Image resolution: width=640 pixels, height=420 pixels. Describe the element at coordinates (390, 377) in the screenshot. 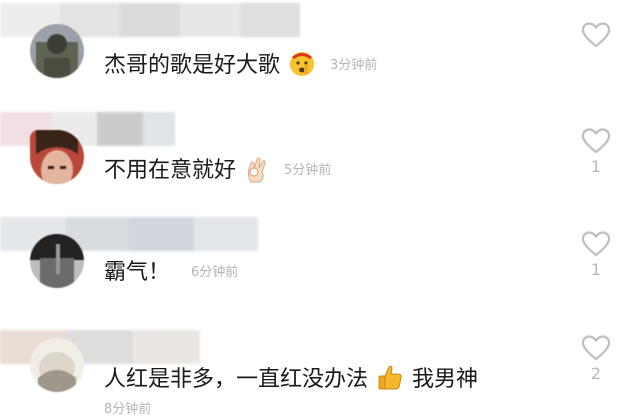

I see `thumbs-up-emoji` at that location.